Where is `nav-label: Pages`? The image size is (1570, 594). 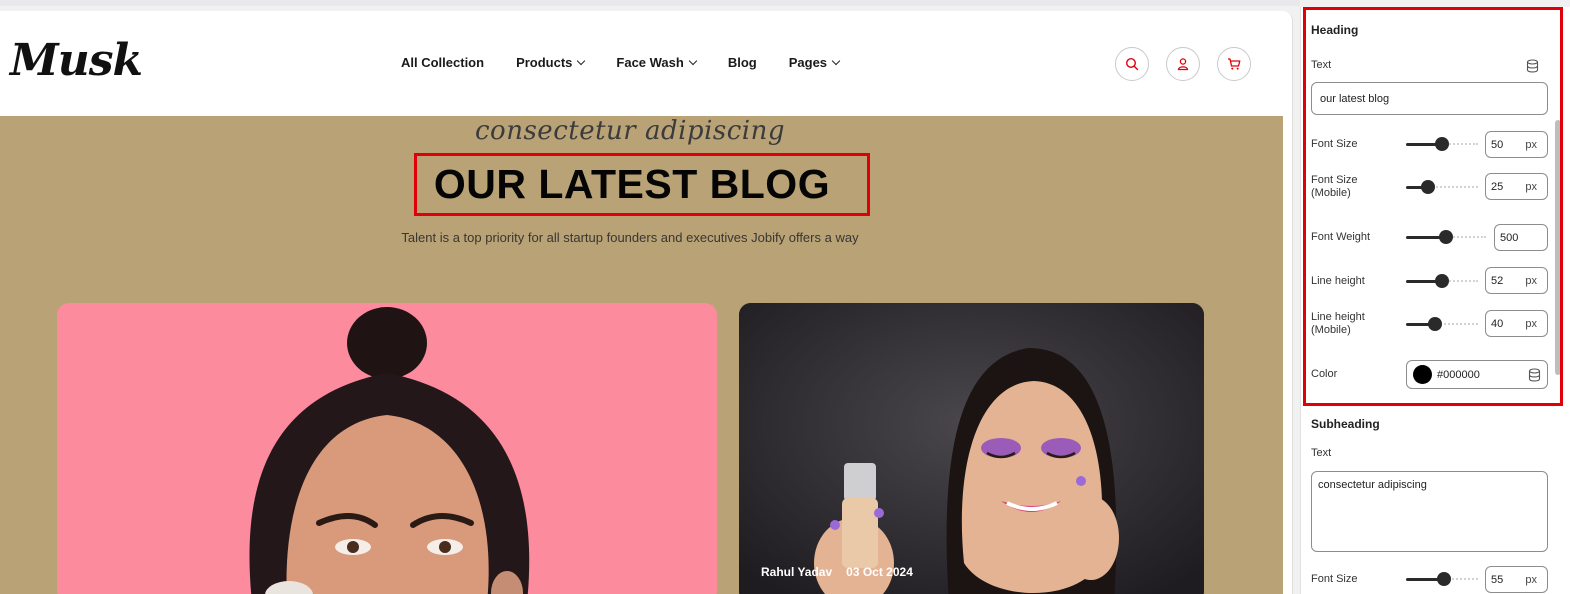 nav-label: Pages is located at coordinates (808, 62).